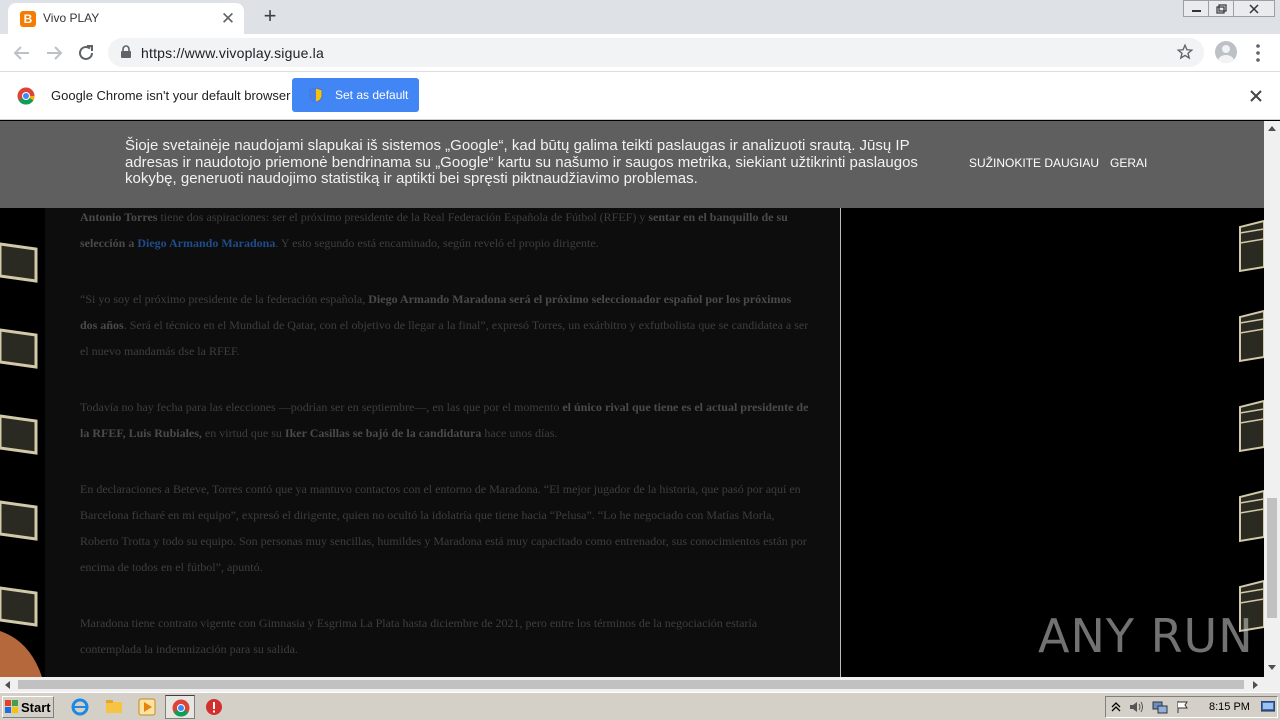 The height and width of the screenshot is (720, 1280). Describe the element at coordinates (171, 95) in the screenshot. I see `infobar-message: Google Chrome isn't your default browser` at that location.